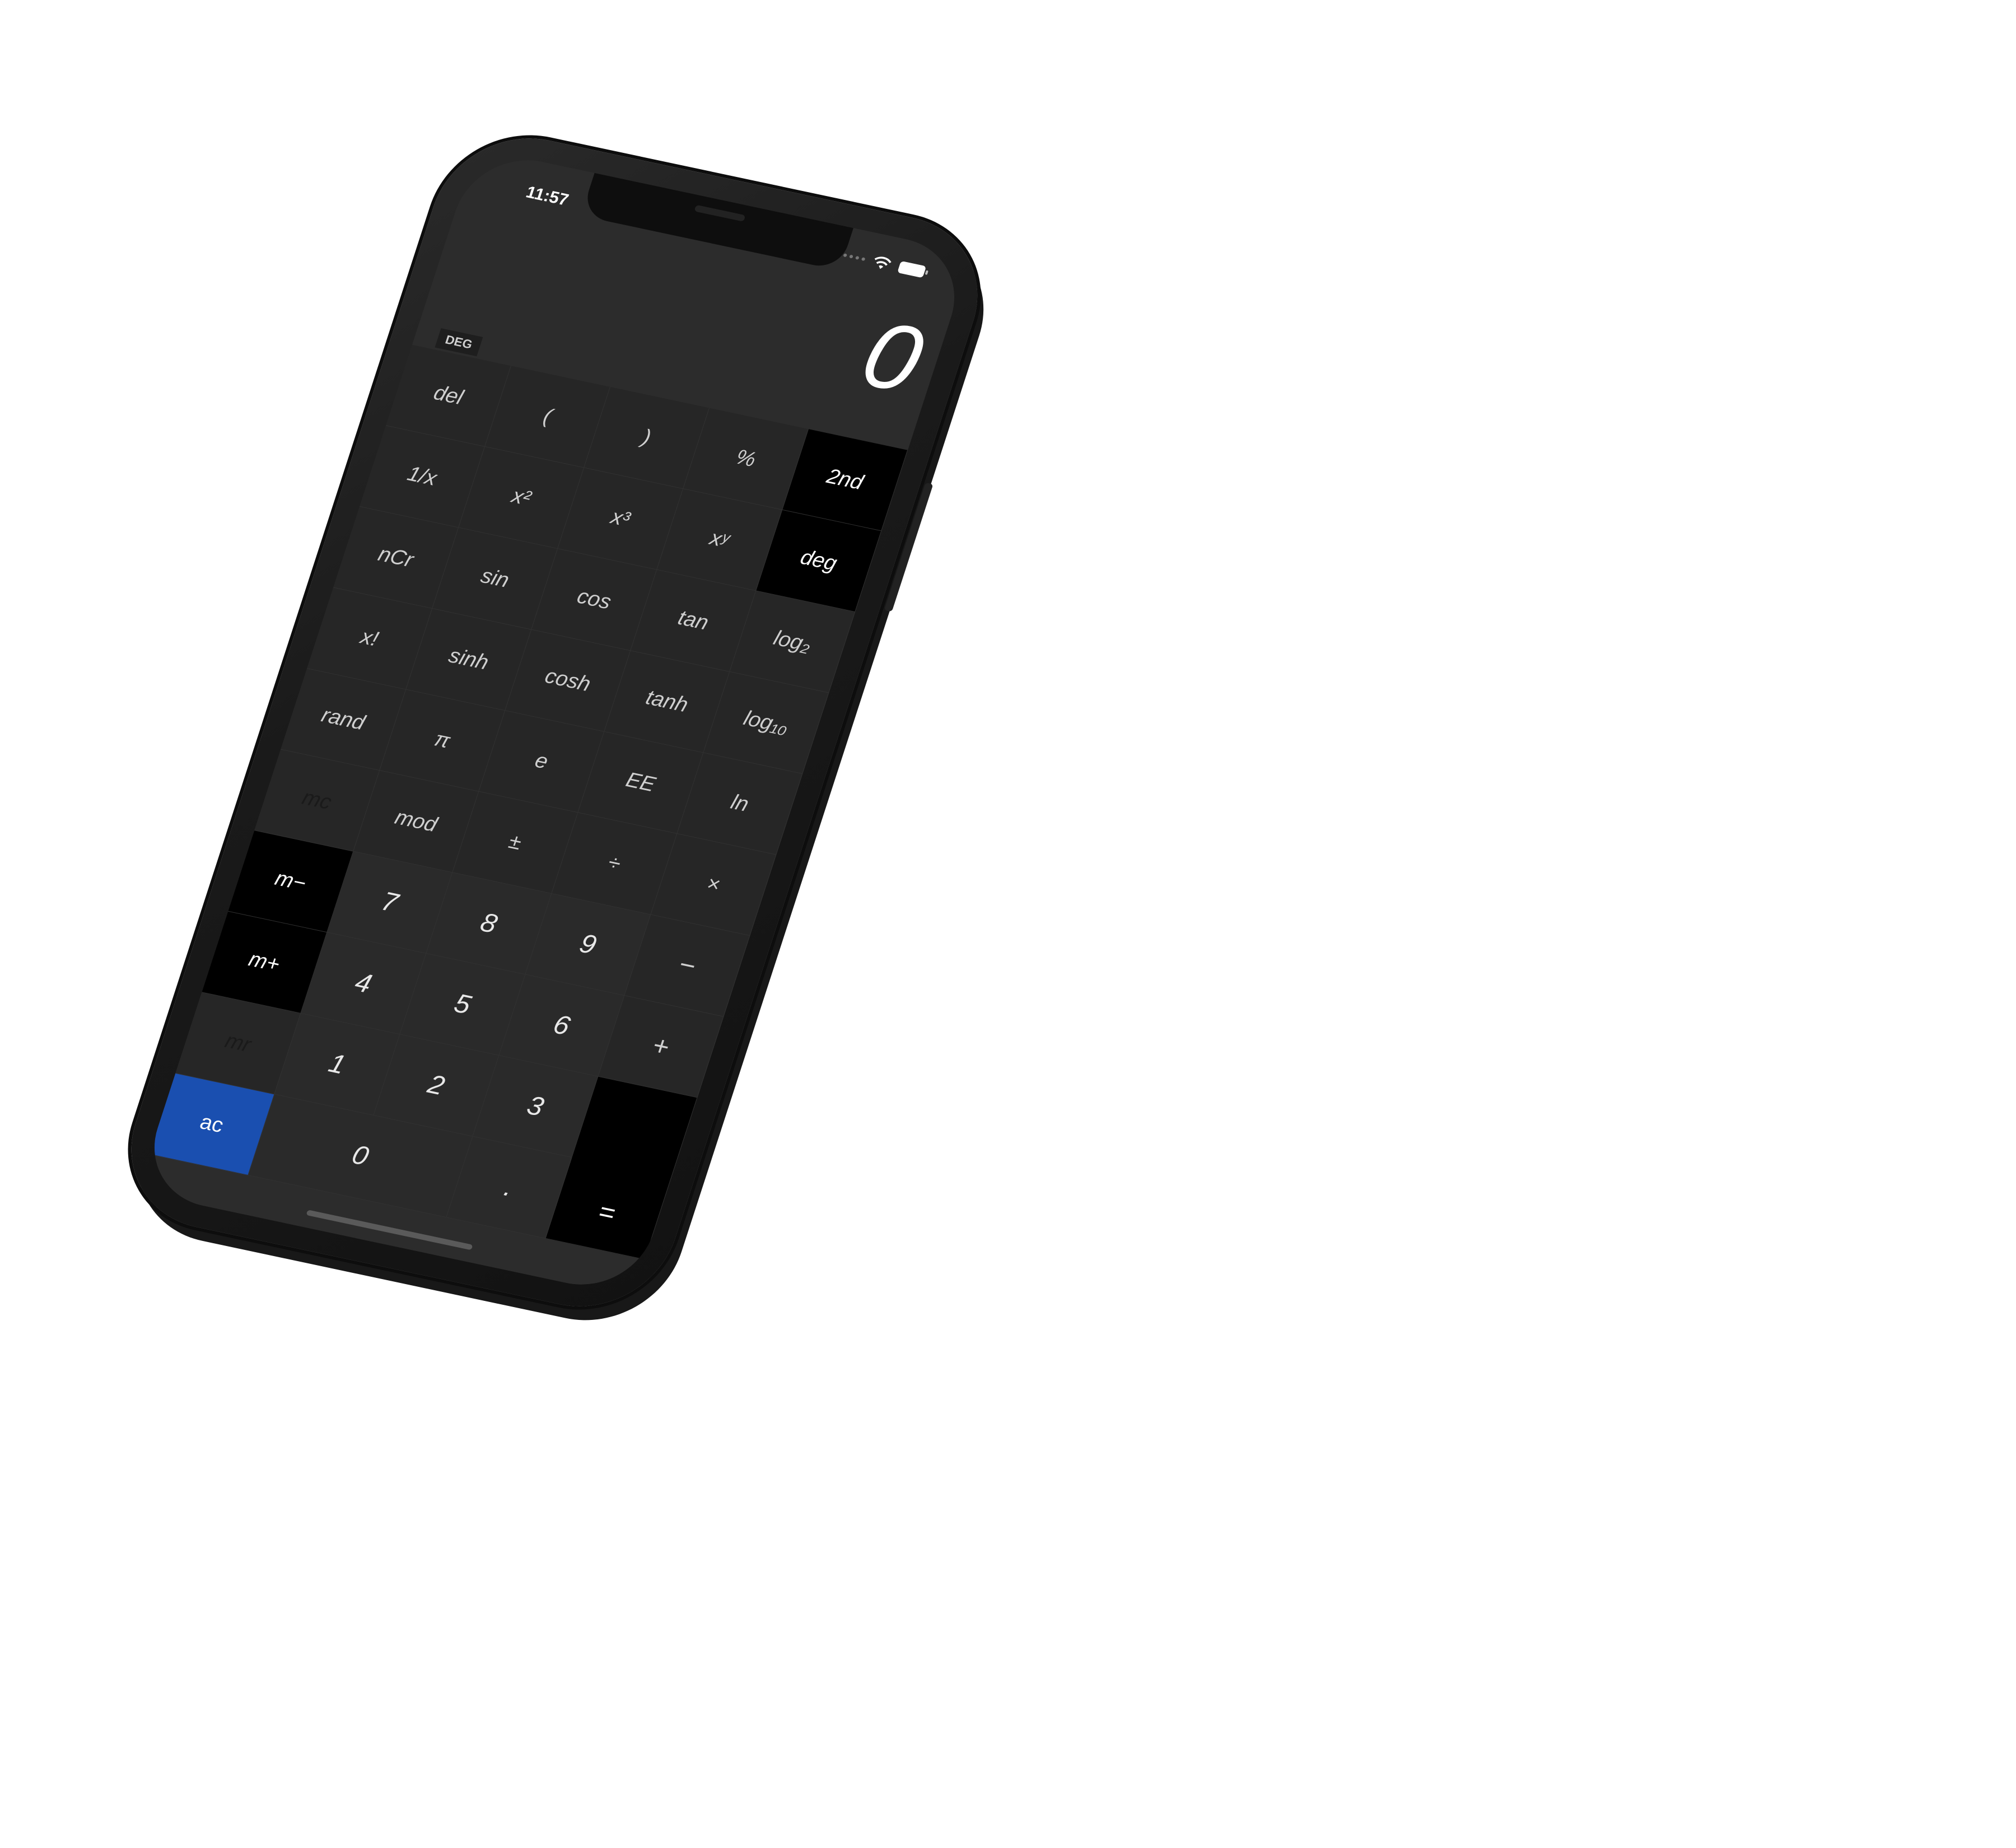 The height and width of the screenshot is (1848, 2016). What do you see at coordinates (548, 196) in the screenshot?
I see `status-time: 11:57` at bounding box center [548, 196].